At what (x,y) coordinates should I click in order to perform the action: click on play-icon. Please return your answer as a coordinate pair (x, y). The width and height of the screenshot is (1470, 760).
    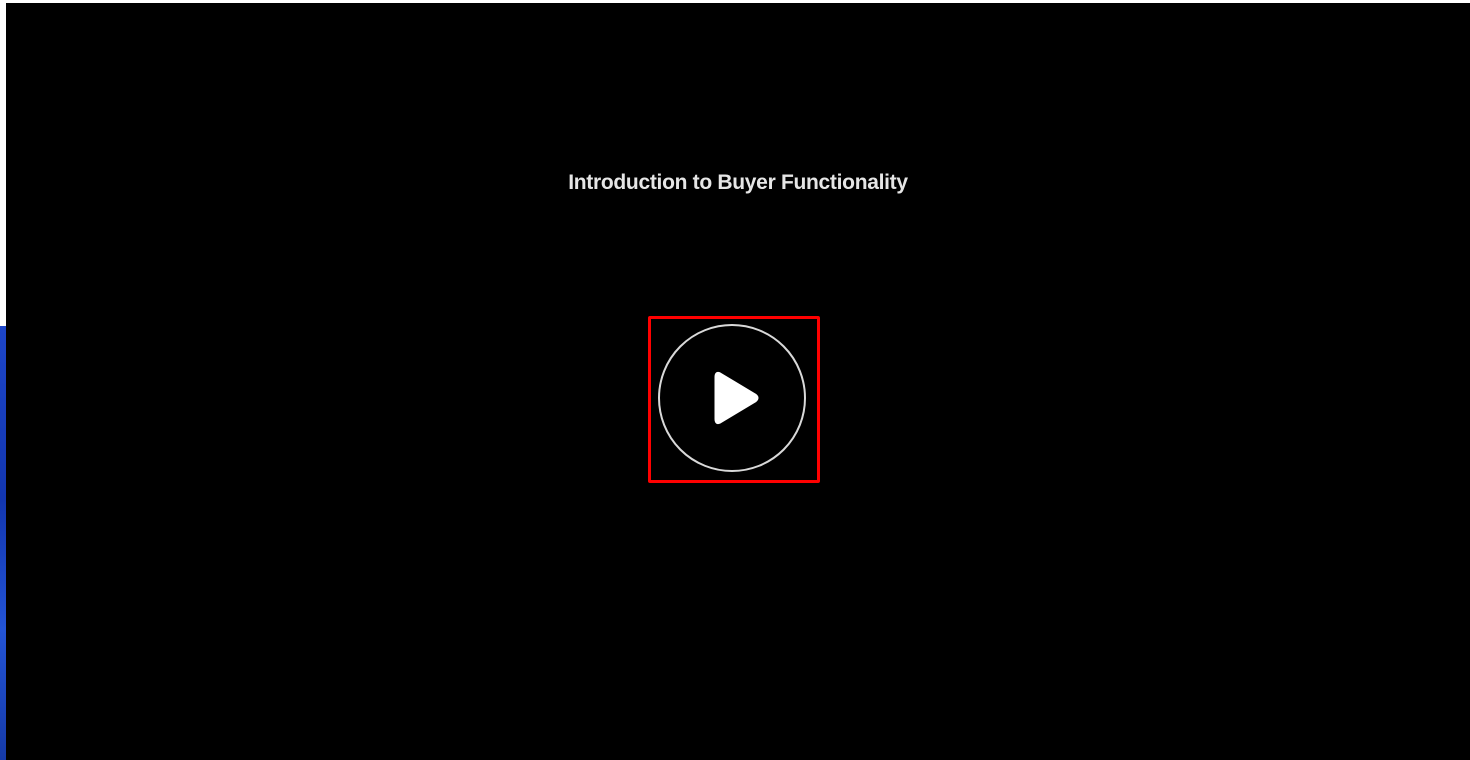
    Looking at the image, I should click on (736, 398).